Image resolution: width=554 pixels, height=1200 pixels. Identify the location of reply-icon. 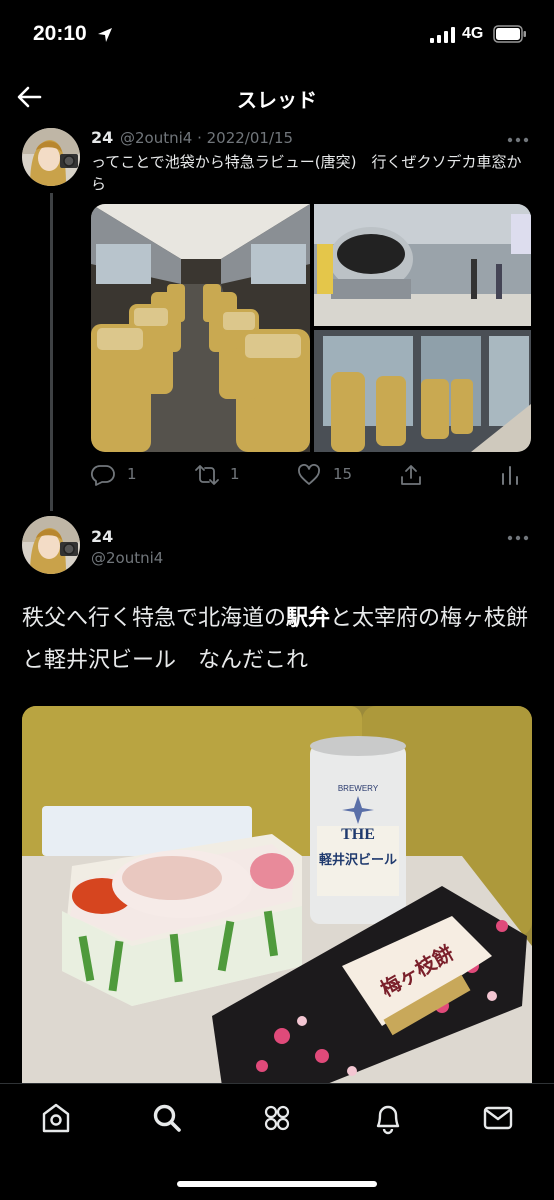
(103, 475).